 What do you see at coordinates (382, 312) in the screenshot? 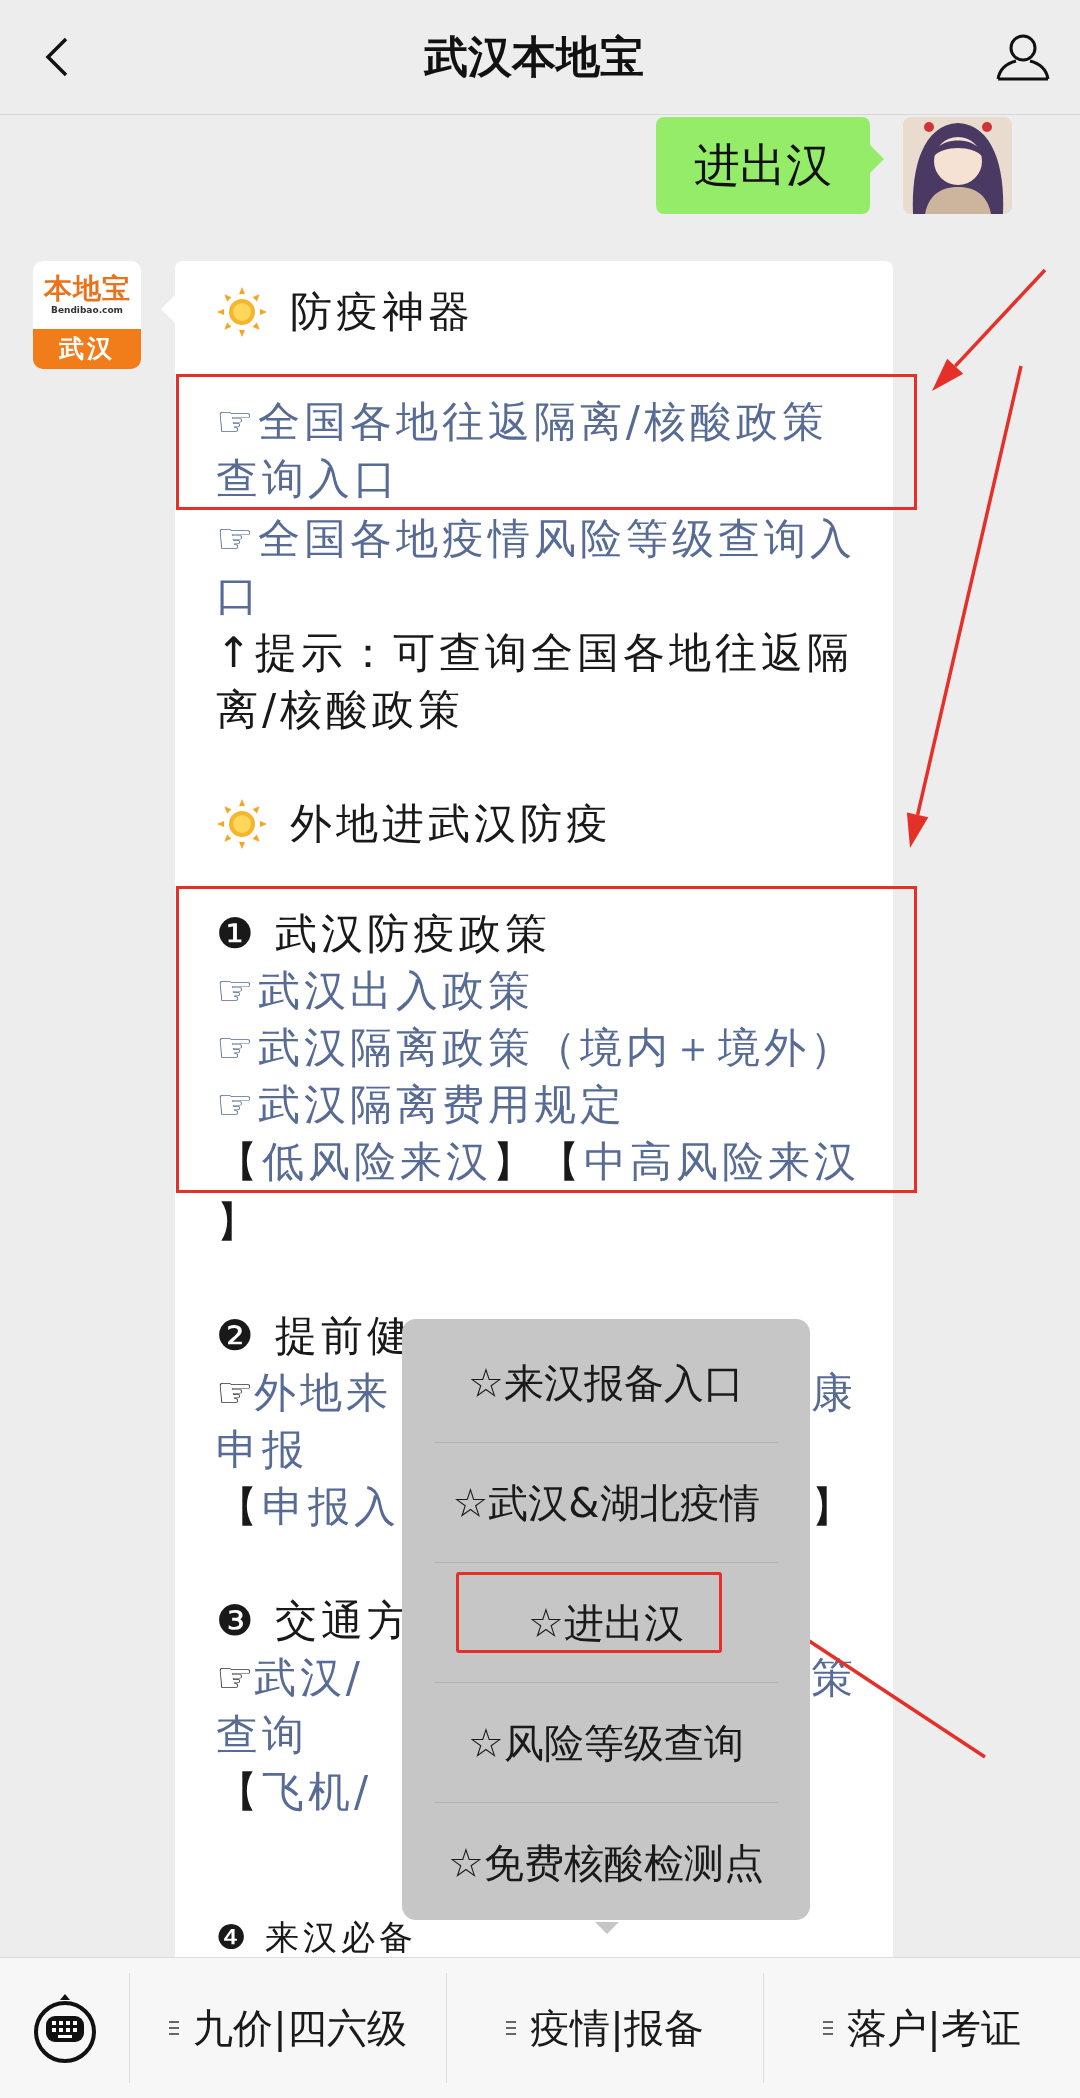
I see `message-heading: 防疫神器` at bounding box center [382, 312].